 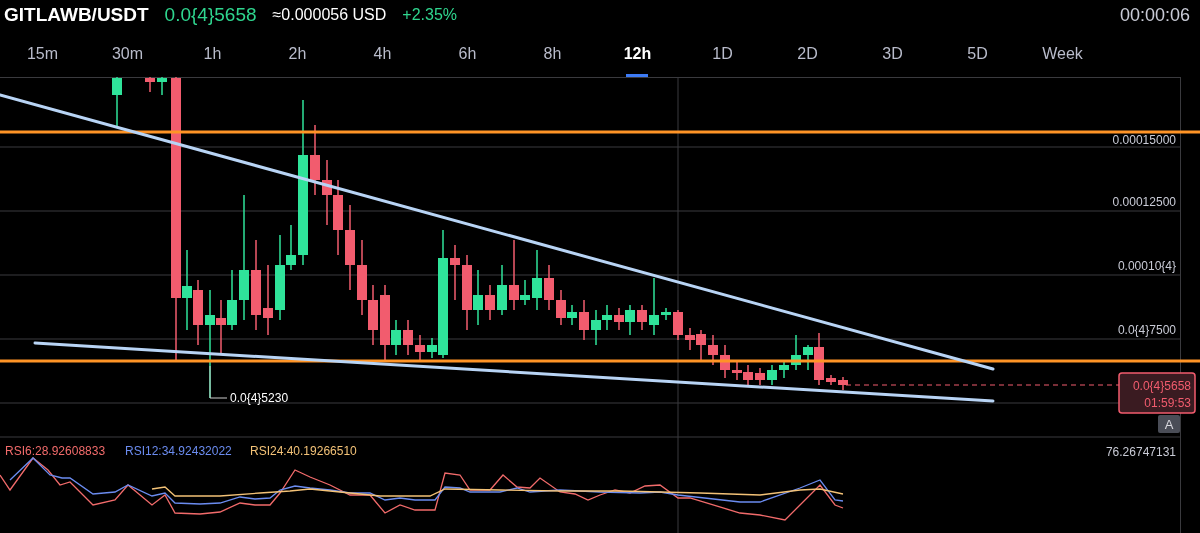 I want to click on last-price-label: 0.0{4}5658, so click(x=1161, y=386).